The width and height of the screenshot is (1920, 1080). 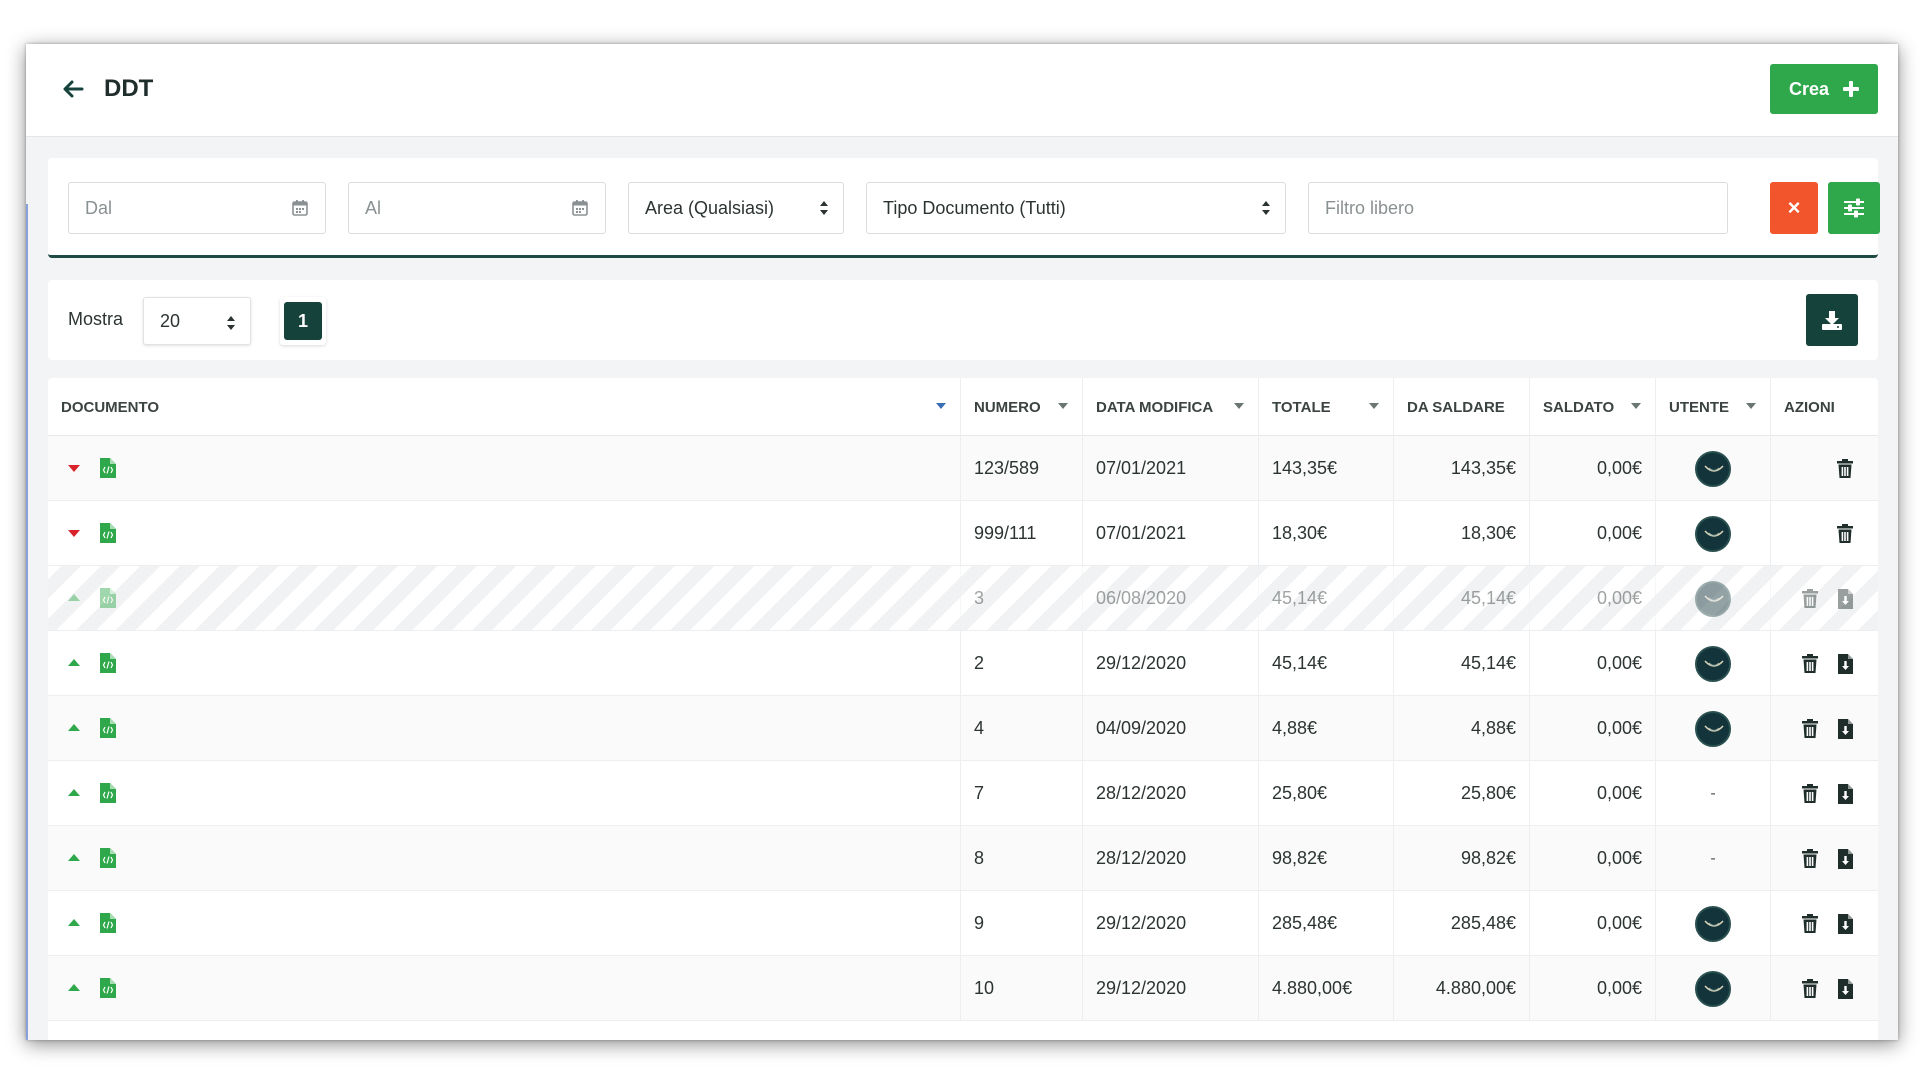 What do you see at coordinates (1699, 407) in the screenshot?
I see `column-label: UTENTE` at bounding box center [1699, 407].